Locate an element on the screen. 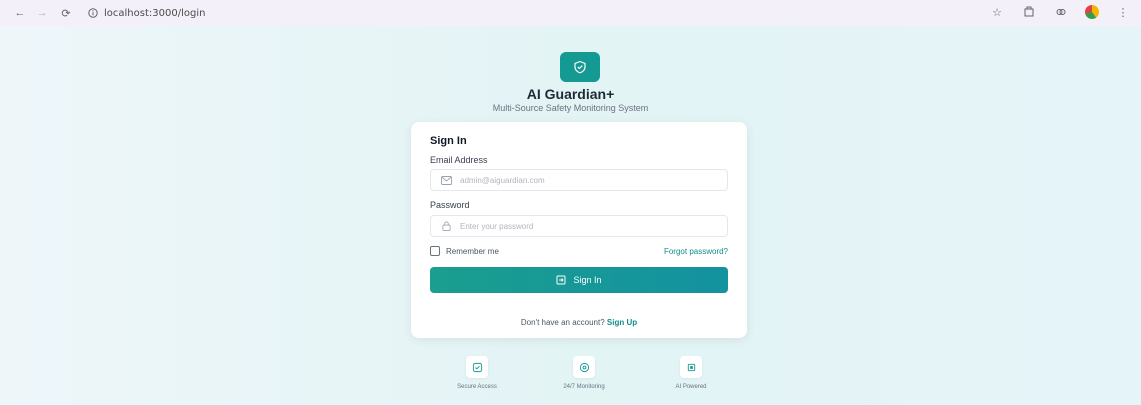 This screenshot has height=405, width=1141. feature-secure-access: Secure Access is located at coordinates (477, 373).